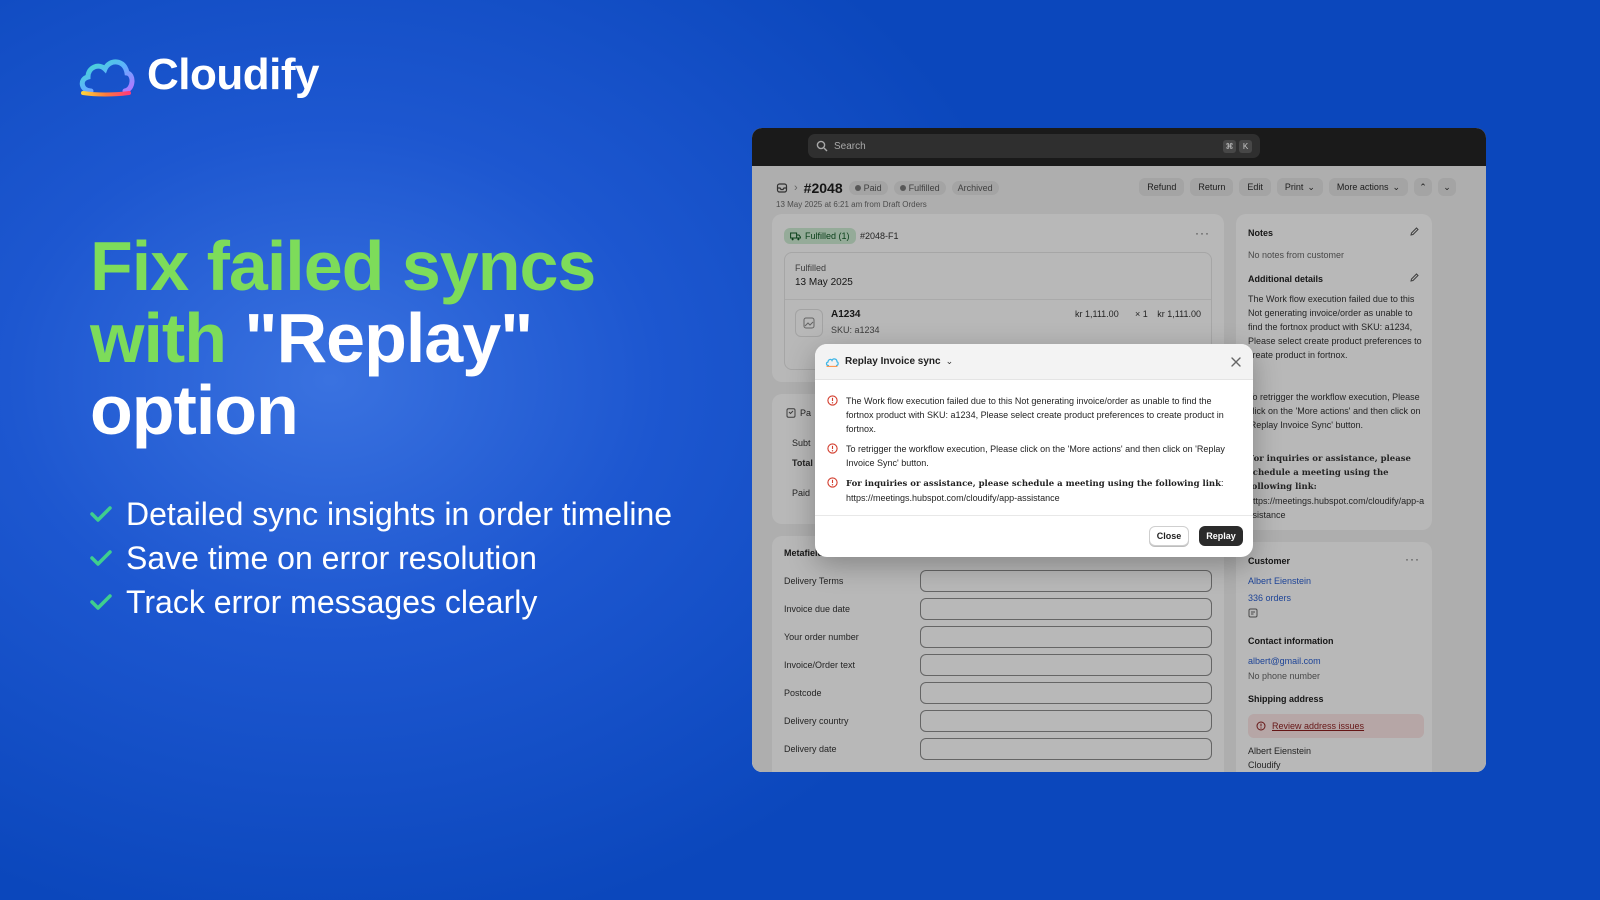  I want to click on headline-line-2-white: "Replay", so click(388, 338).